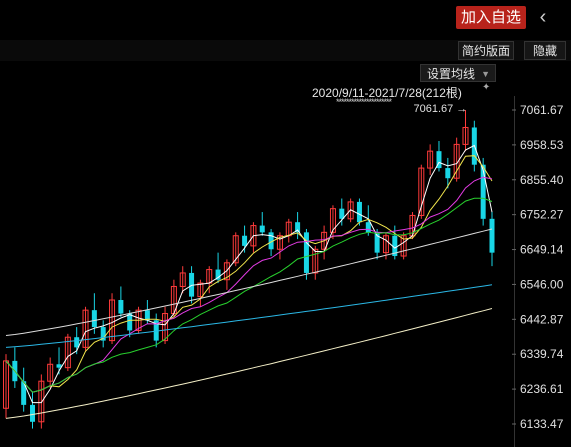 The width and height of the screenshot is (571, 447). Describe the element at coordinates (486, 87) in the screenshot. I see `pin-icon: ✦` at that location.